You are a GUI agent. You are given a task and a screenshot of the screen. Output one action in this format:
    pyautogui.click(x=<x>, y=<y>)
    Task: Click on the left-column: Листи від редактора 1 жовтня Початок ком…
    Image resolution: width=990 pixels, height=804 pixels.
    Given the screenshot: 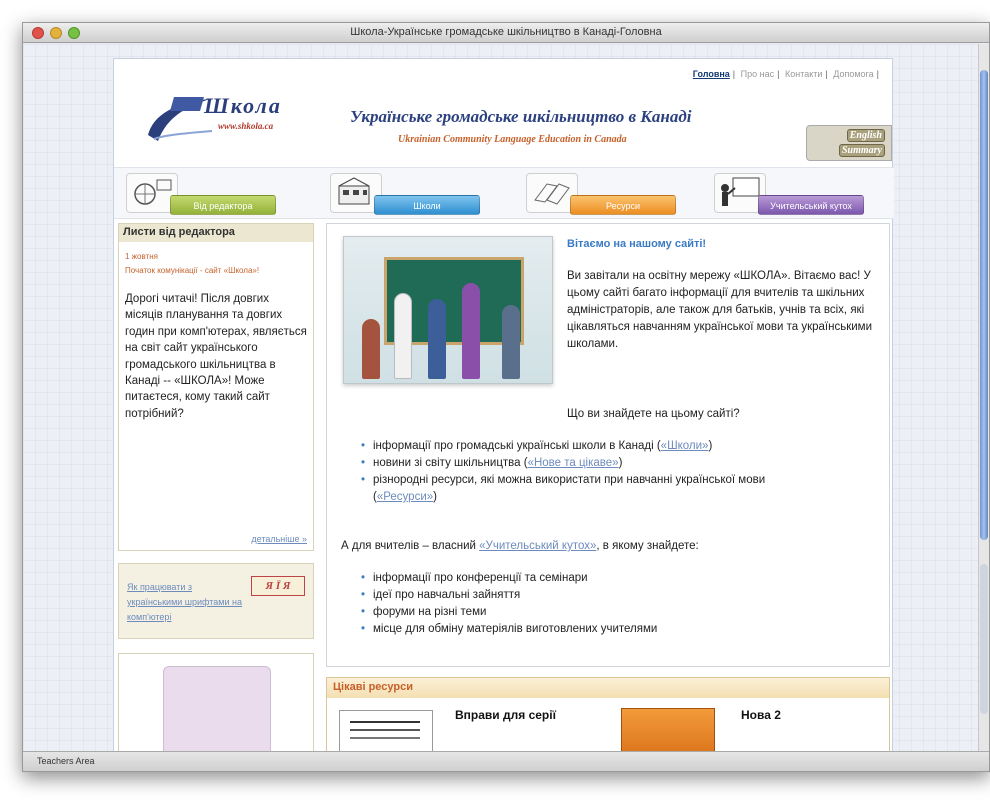 What is the action you would take?
    pyautogui.click(x=218, y=497)
    